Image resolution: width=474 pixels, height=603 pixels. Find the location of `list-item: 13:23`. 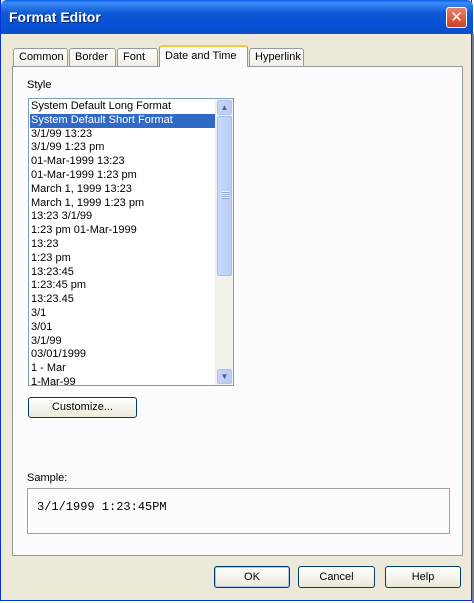

list-item: 13:23 is located at coordinates (122, 245).